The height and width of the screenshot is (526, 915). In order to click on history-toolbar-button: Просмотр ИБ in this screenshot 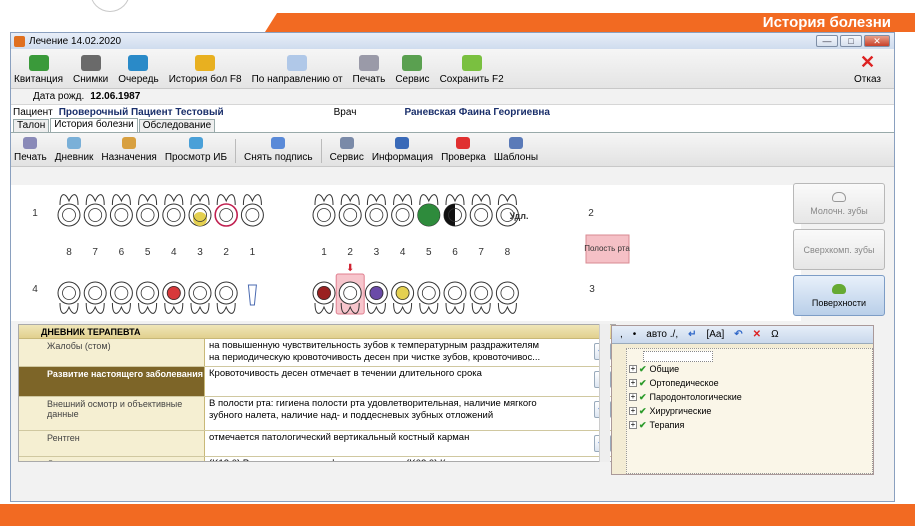, I will do `click(196, 150)`.